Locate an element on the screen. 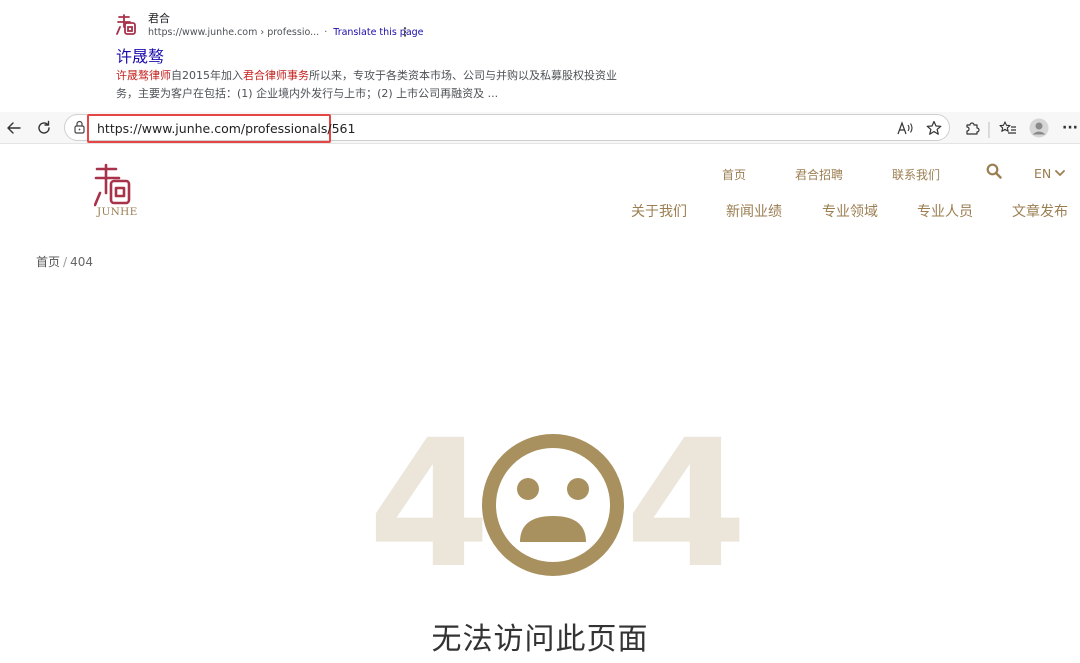  topnav-careers: 君合招聘 is located at coordinates (819, 174).